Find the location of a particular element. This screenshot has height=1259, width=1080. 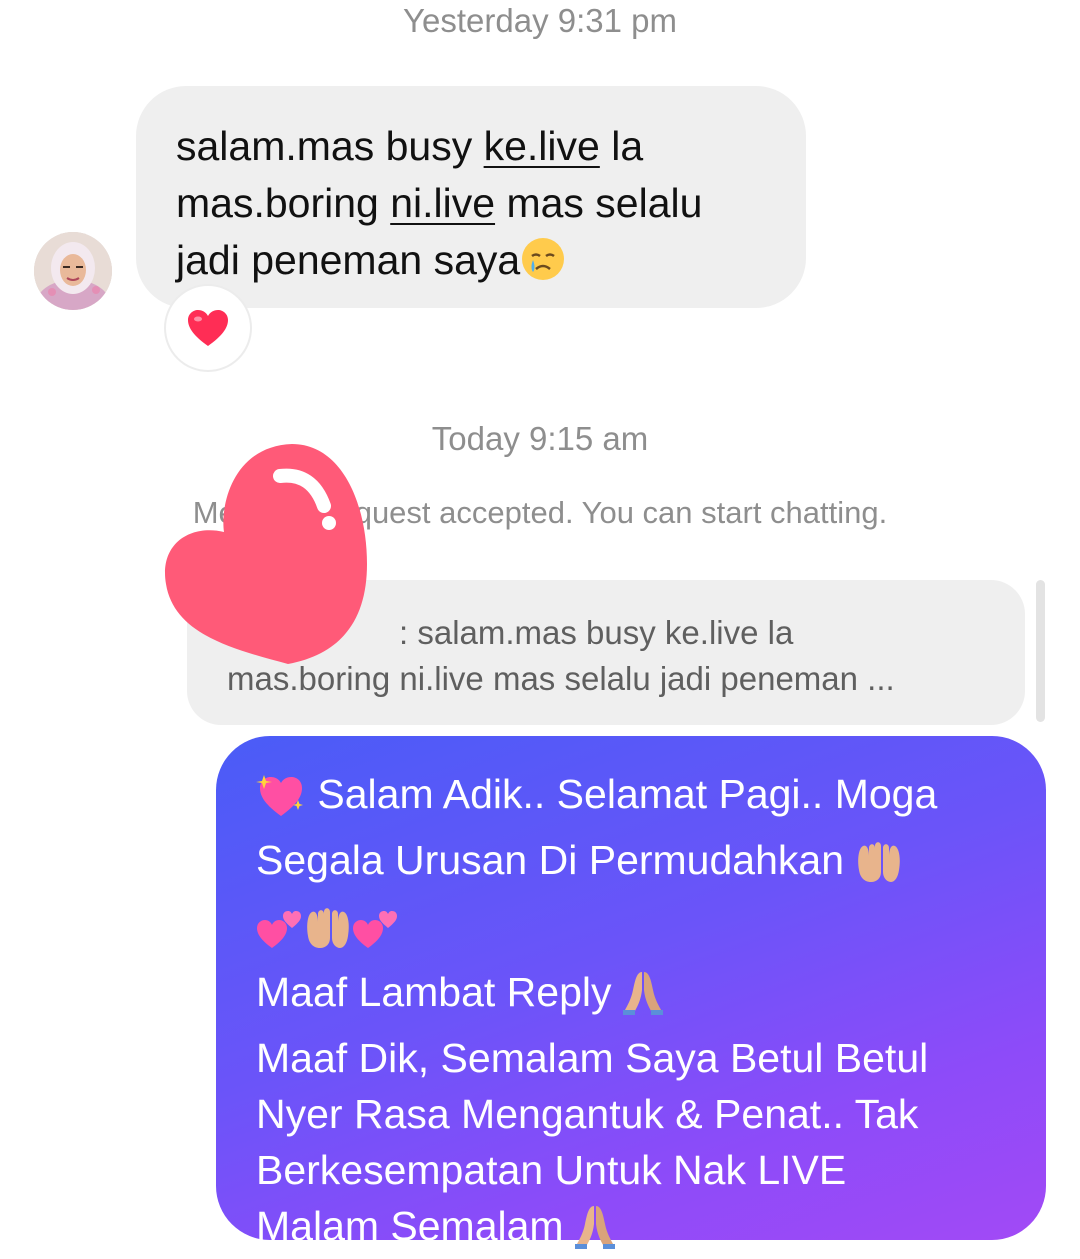

outgoing-line-1: Salam Adik.. Selamat Pagi.. Moga is located at coordinates (636, 799).